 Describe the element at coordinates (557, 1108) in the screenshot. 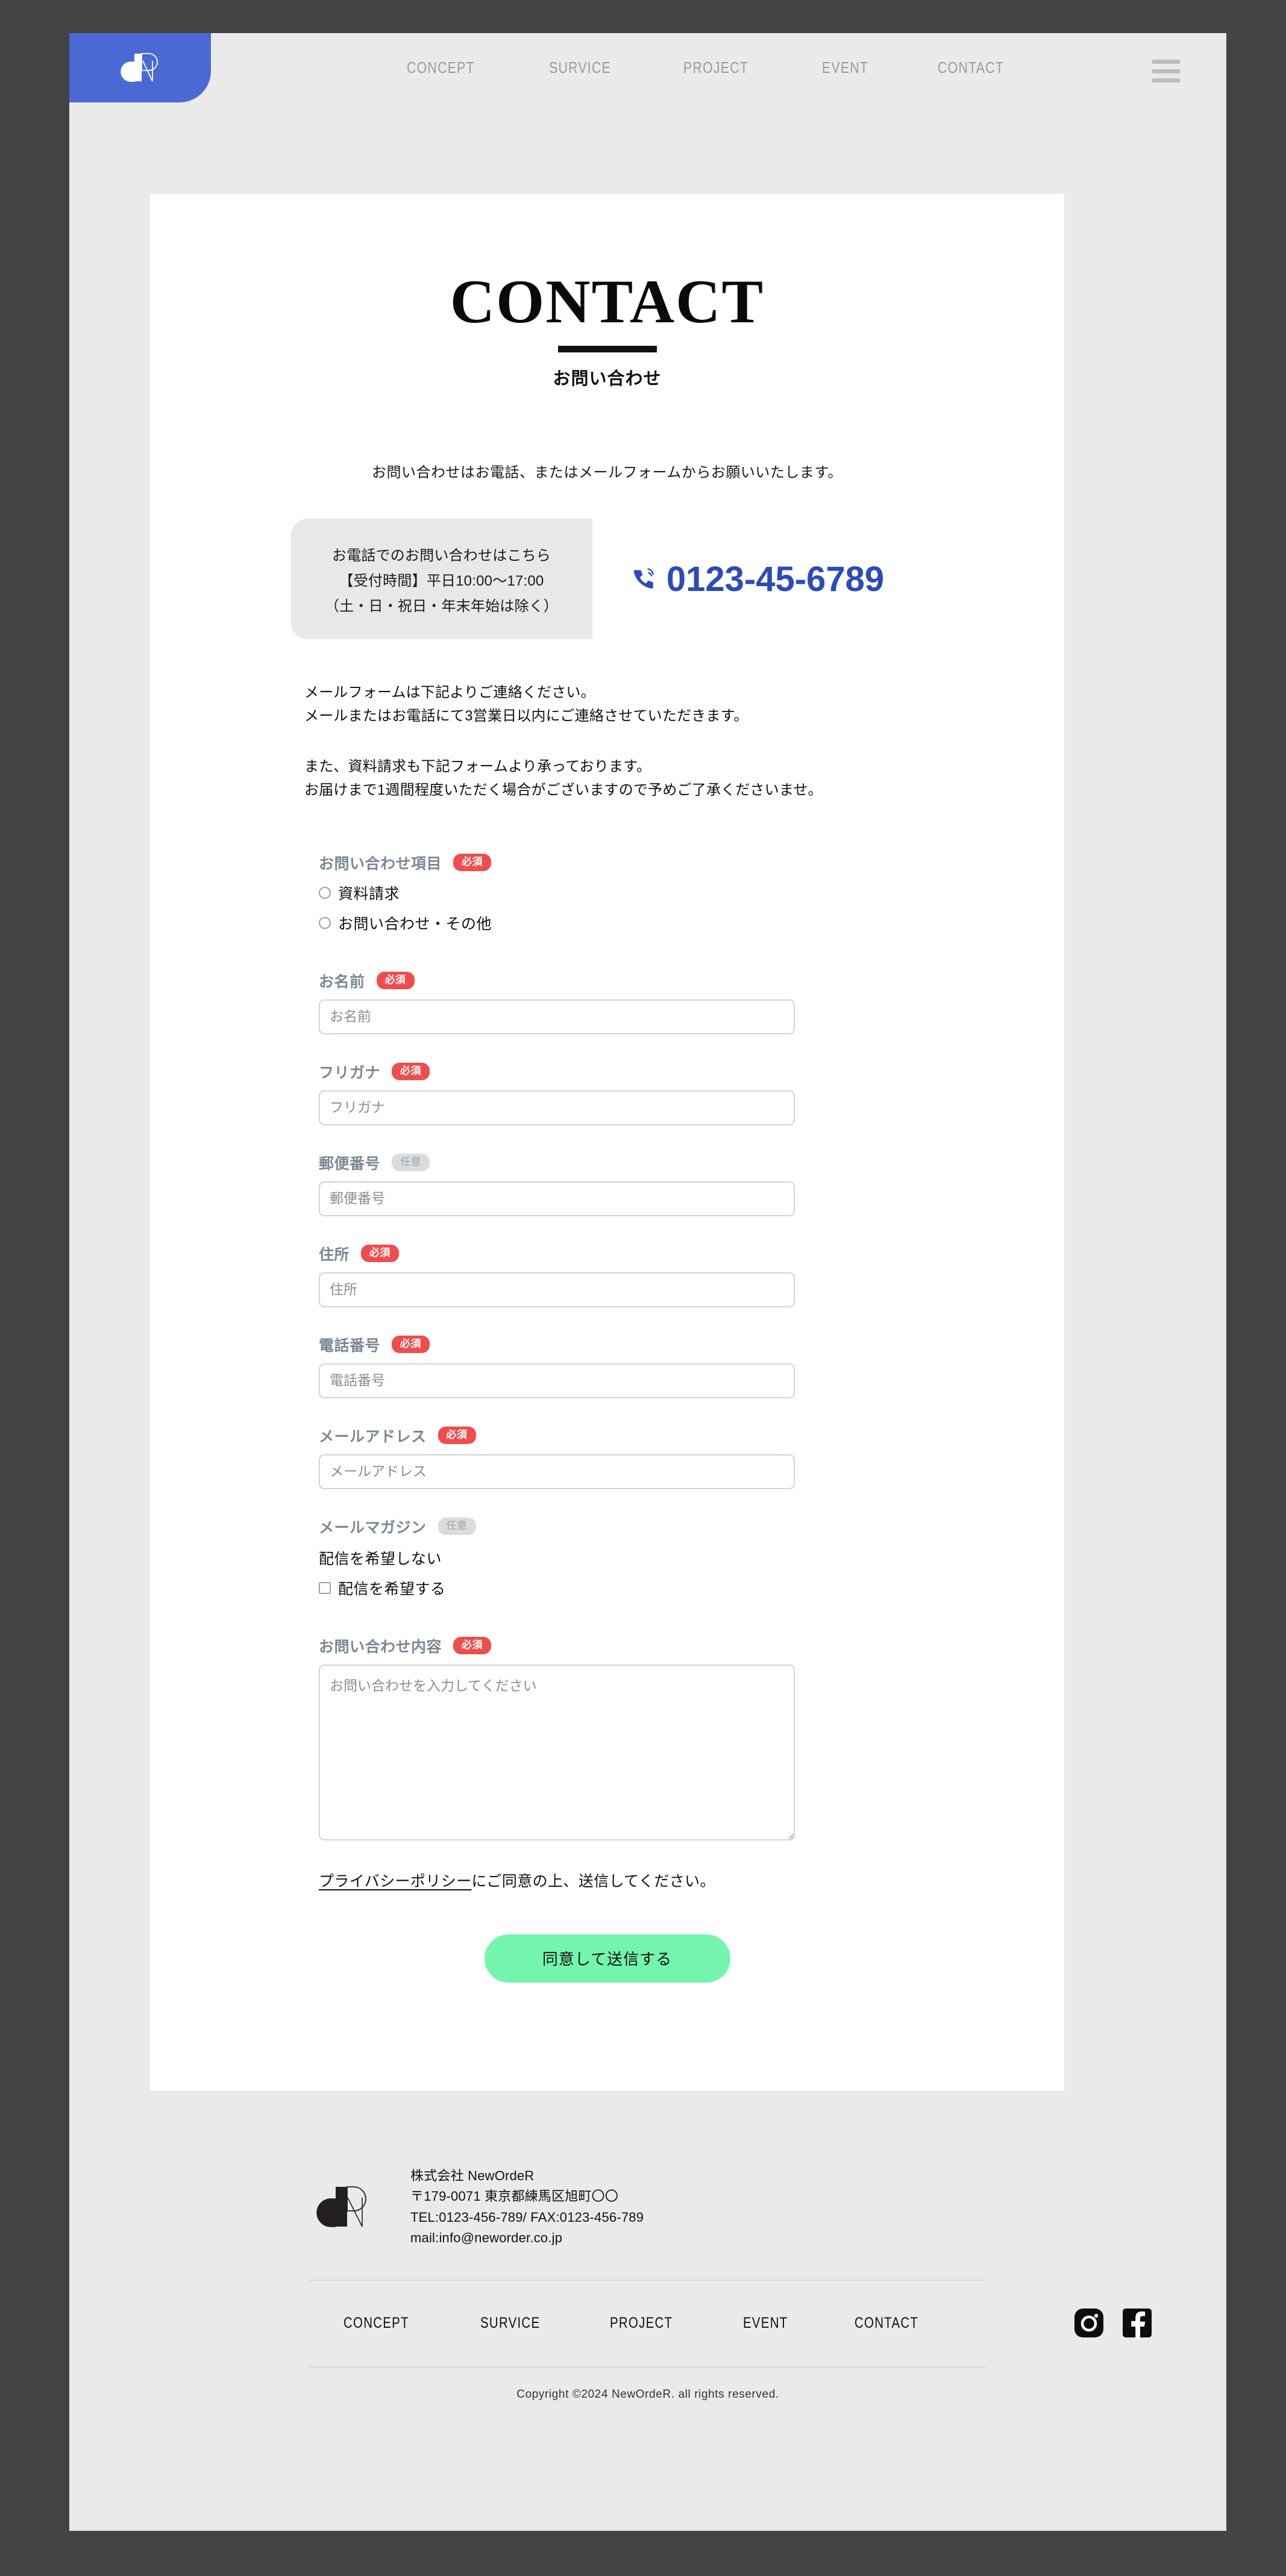

I see `furigana-input` at that location.